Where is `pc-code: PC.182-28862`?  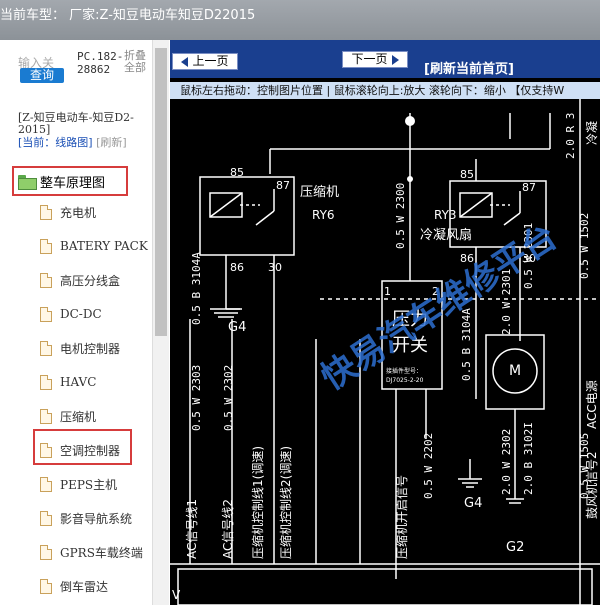 pc-code: PC.182-28862 is located at coordinates (100, 63).